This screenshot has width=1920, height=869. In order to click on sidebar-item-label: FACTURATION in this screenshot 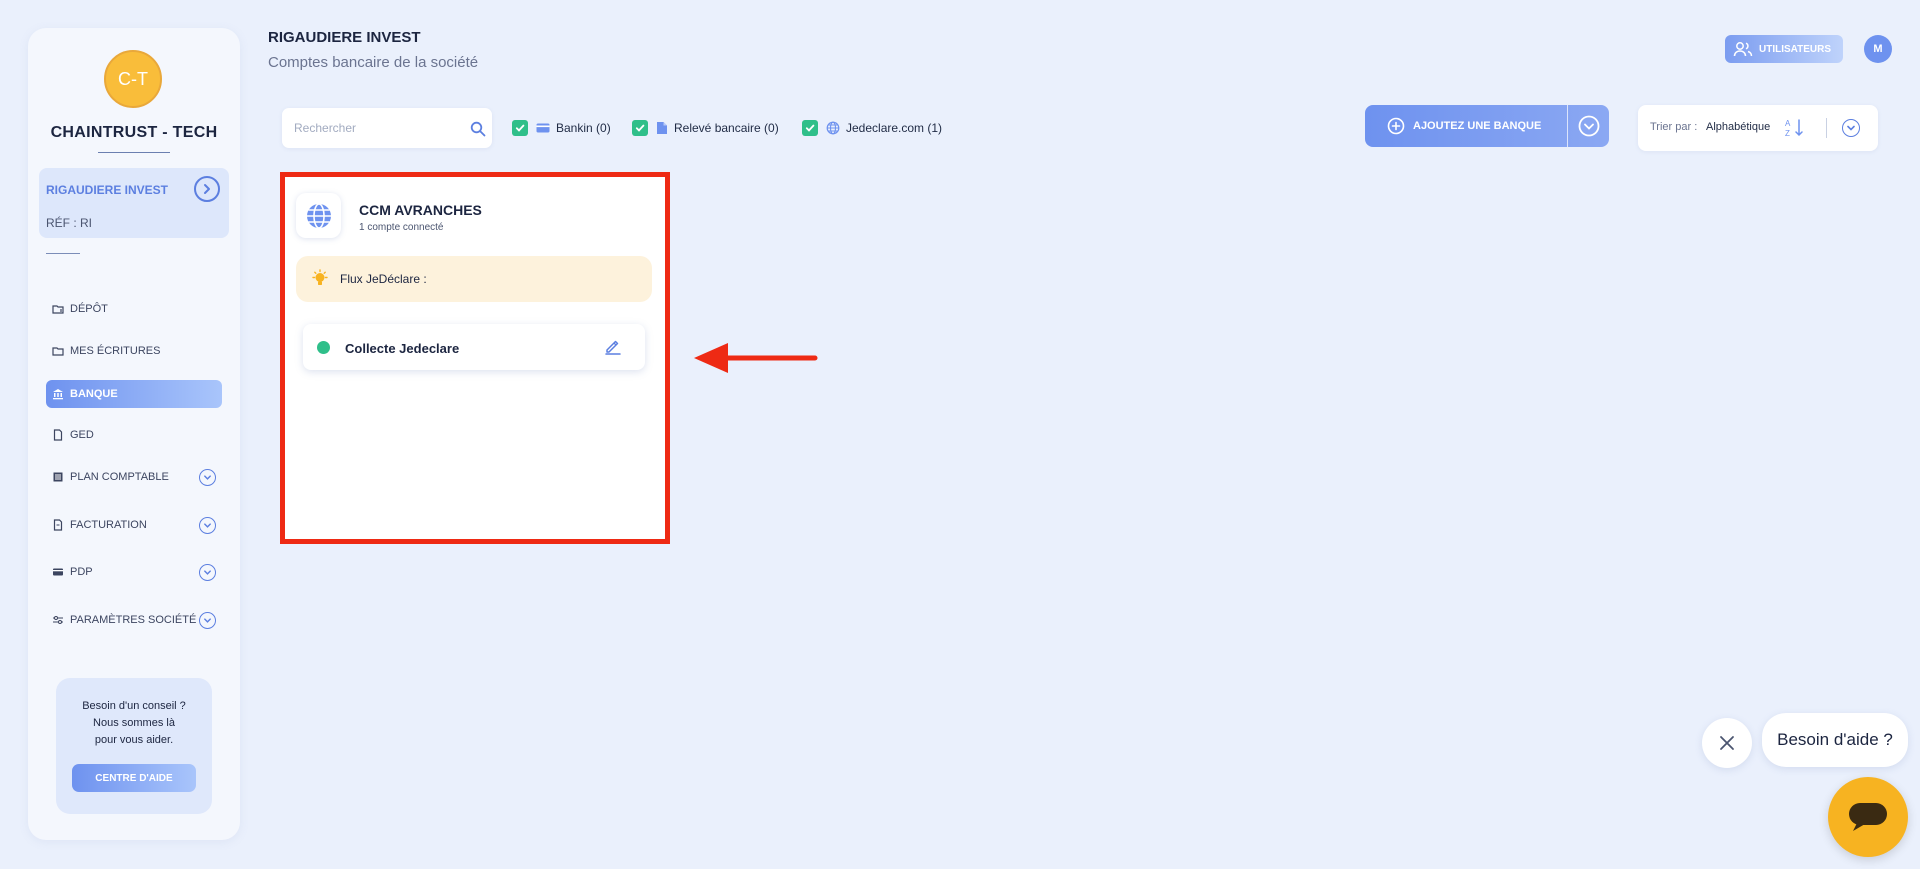, I will do `click(108, 525)`.